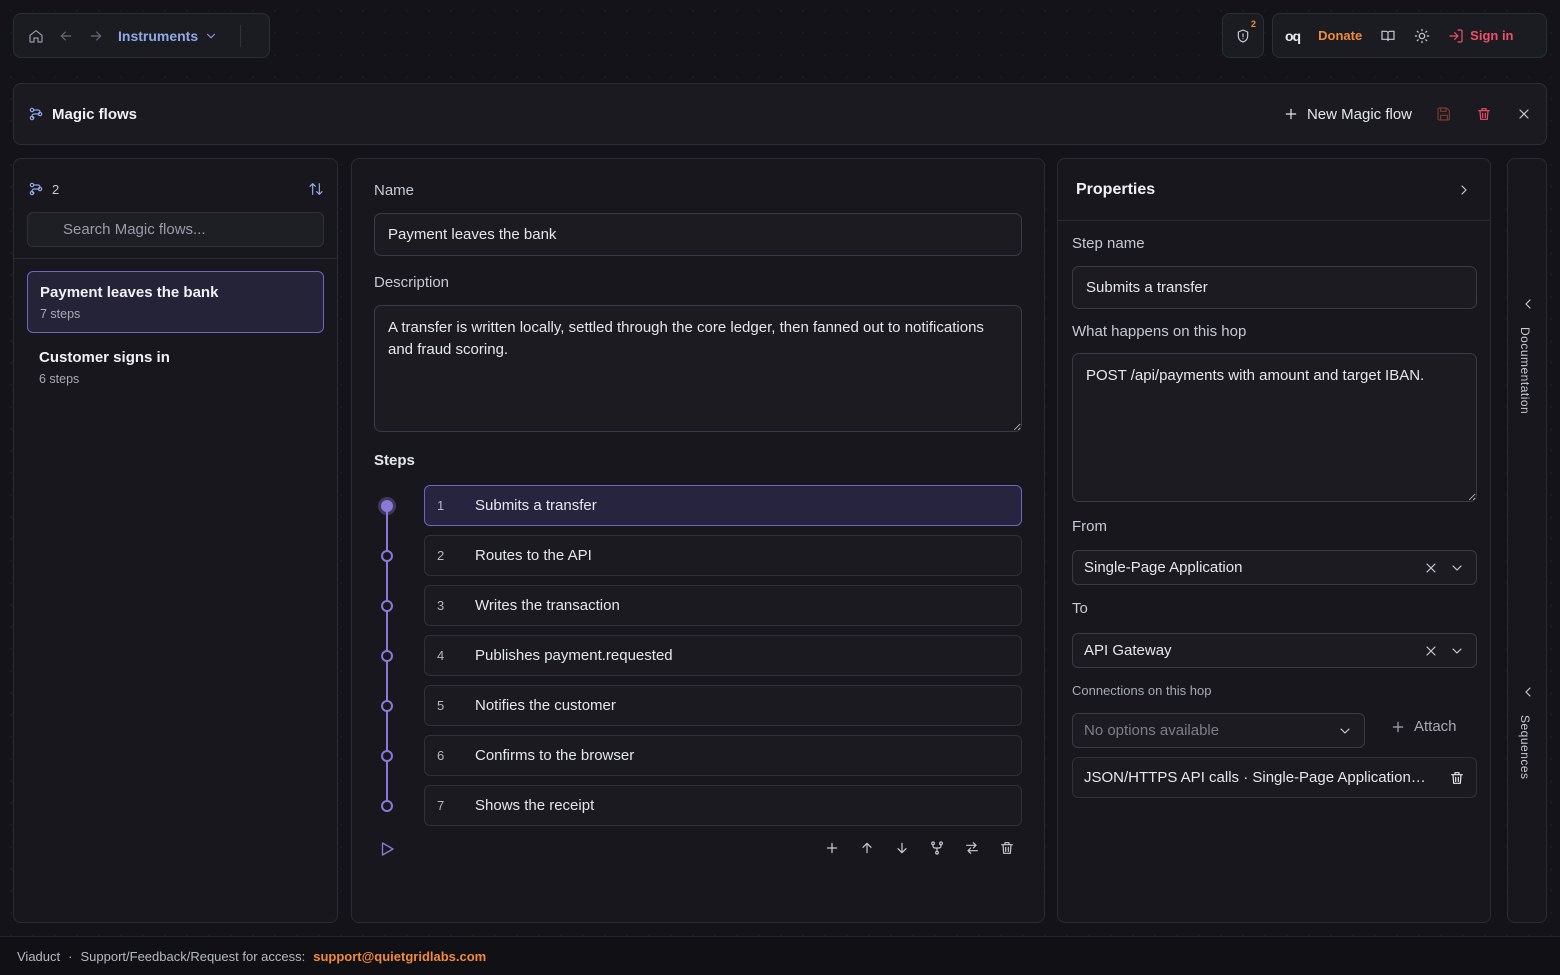  Describe the element at coordinates (536, 505) in the screenshot. I see `step-label: Submits a transfer` at that location.